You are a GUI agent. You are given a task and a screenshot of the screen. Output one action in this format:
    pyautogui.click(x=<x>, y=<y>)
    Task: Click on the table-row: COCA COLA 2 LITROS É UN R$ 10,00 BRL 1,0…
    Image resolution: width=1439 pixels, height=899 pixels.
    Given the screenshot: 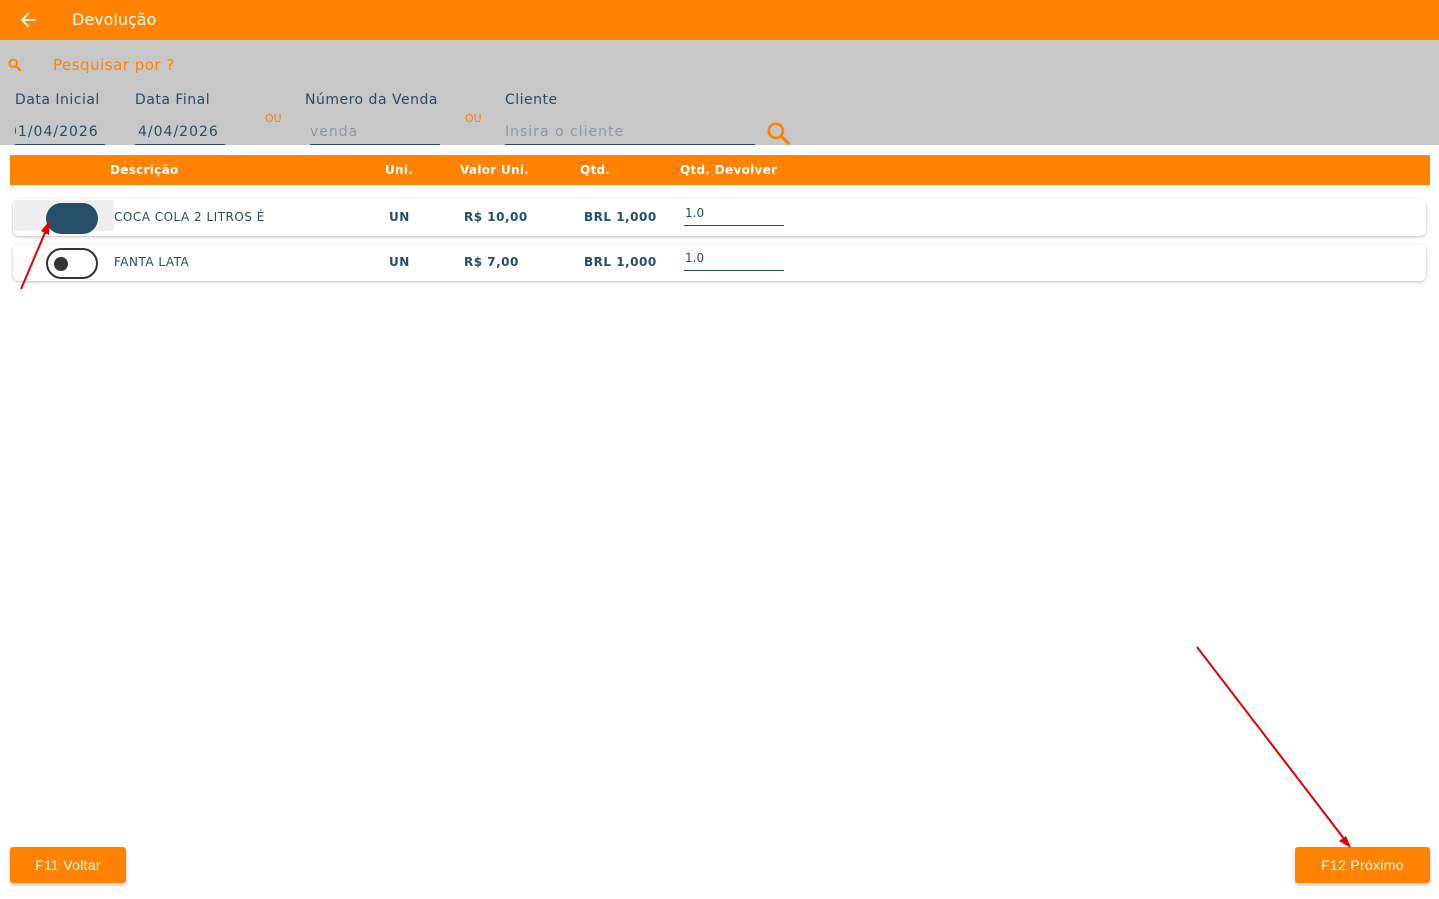 What is the action you would take?
    pyautogui.click(x=719, y=217)
    